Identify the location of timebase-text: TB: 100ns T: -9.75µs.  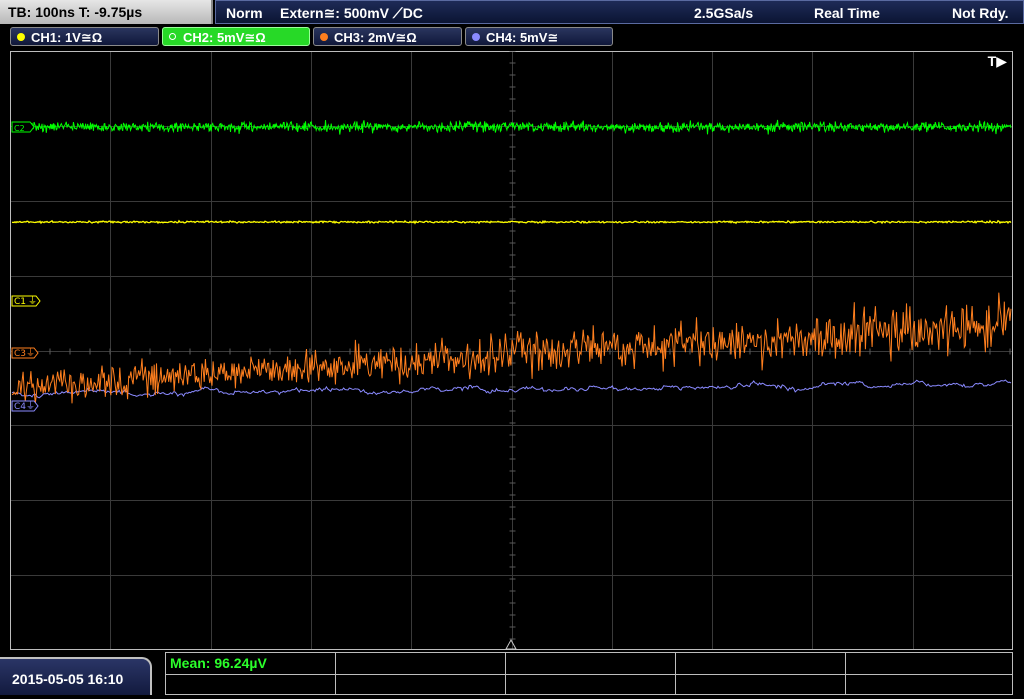
(75, 12).